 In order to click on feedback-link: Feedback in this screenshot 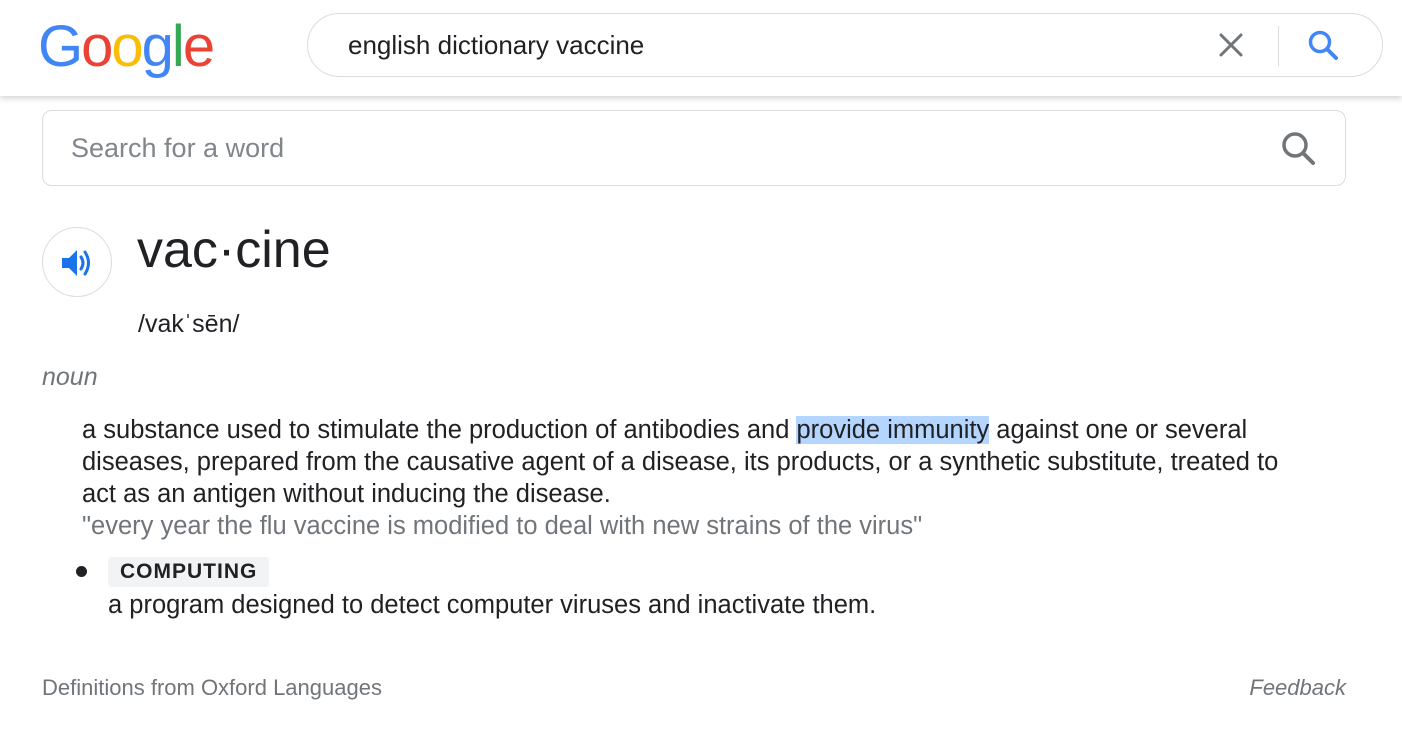, I will do `click(1297, 688)`.